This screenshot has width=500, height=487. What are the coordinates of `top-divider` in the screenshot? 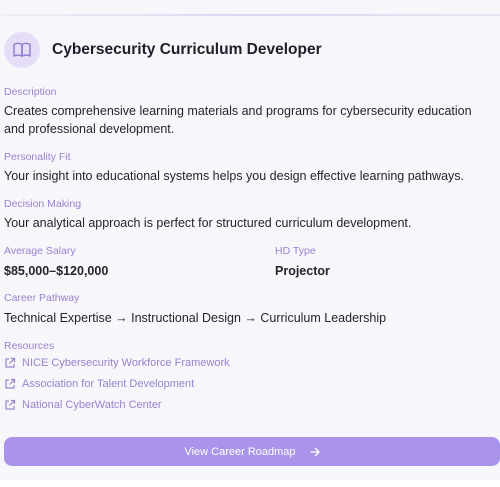 It's located at (250, 15).